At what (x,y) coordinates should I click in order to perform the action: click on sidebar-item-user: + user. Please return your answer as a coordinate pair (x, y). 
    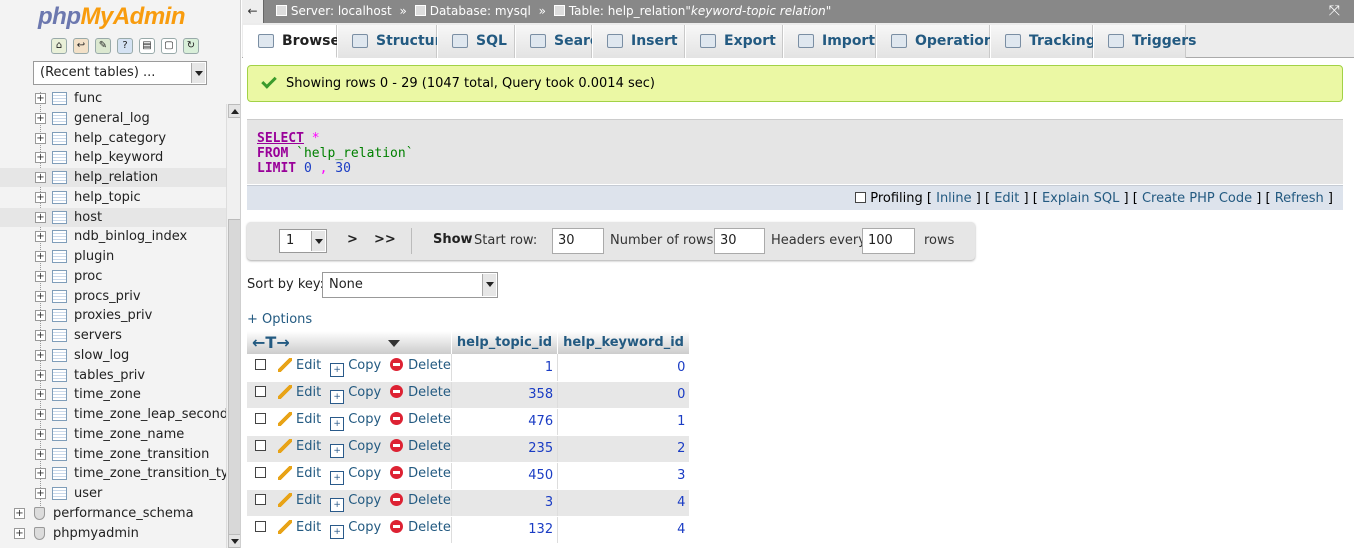
    Looking at the image, I should click on (113, 493).